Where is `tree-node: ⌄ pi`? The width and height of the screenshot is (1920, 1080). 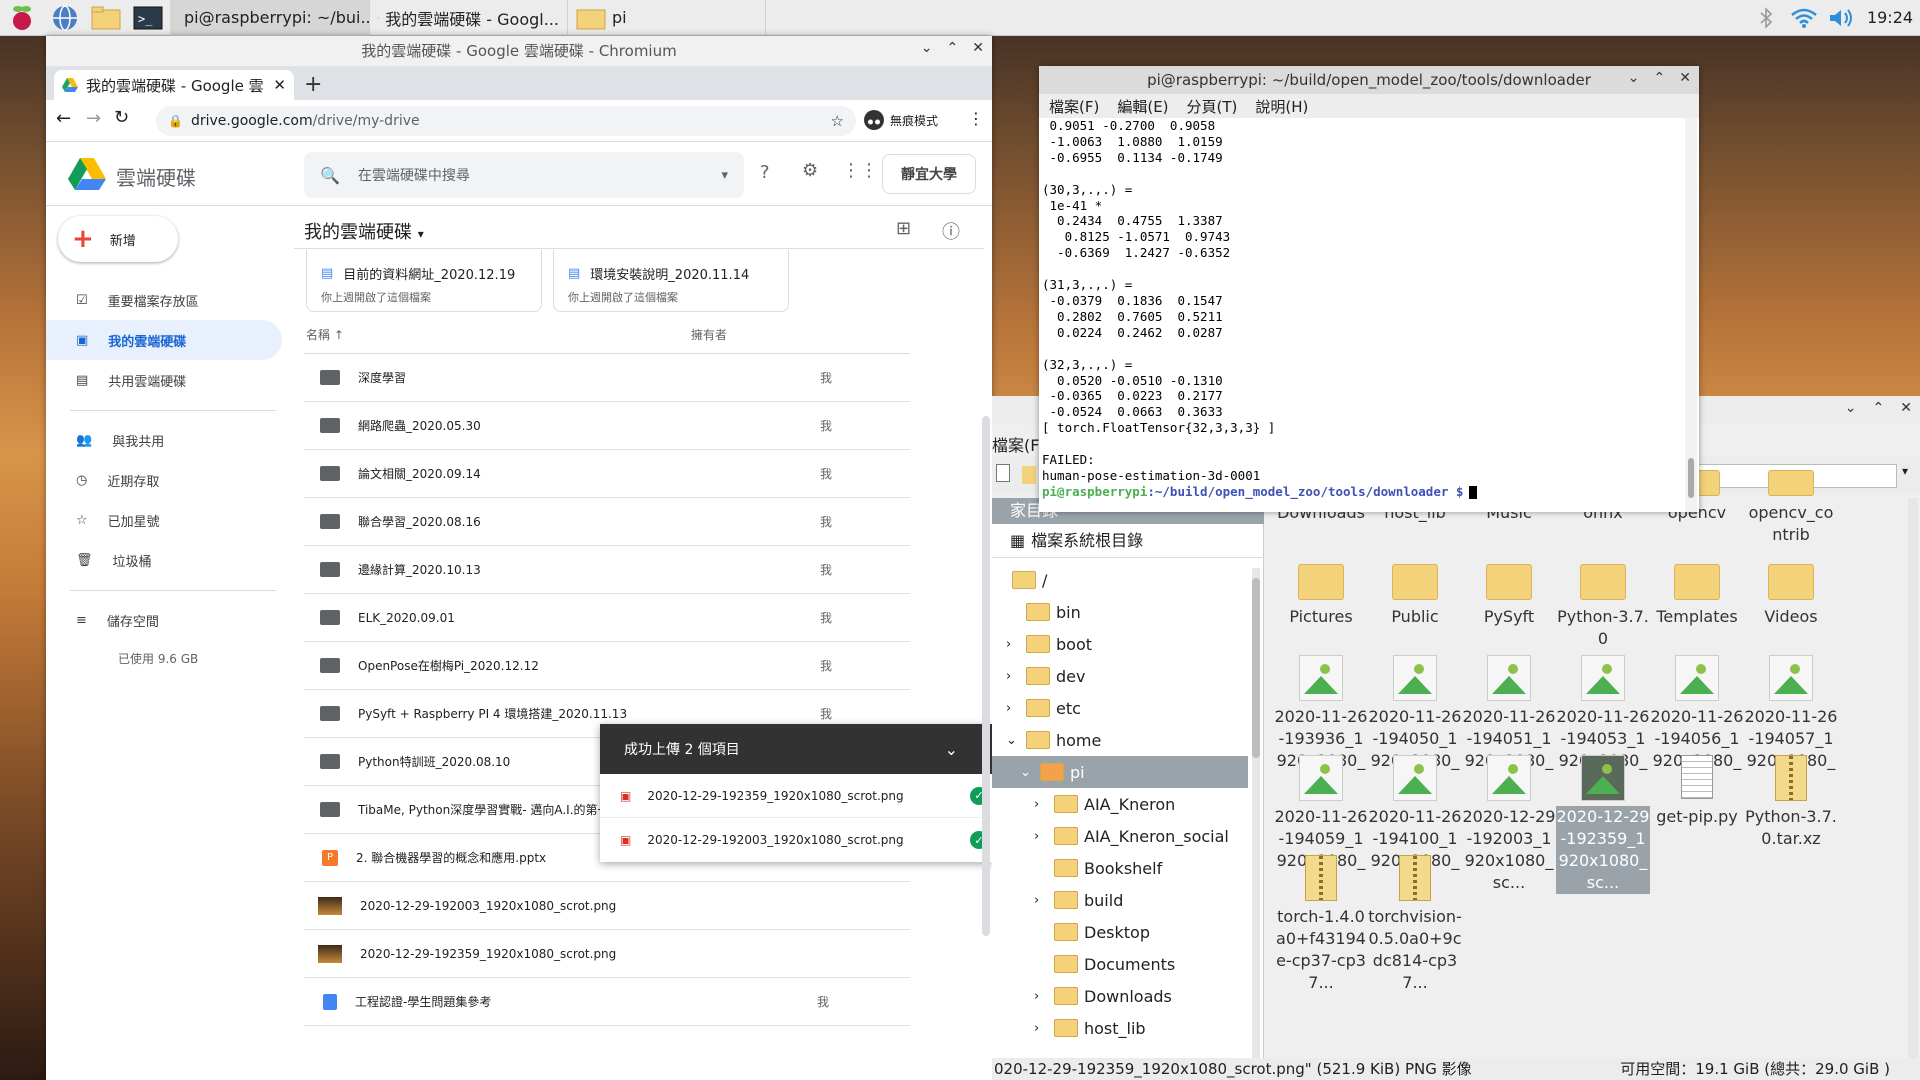 tree-node: ⌄ pi is located at coordinates (1120, 772).